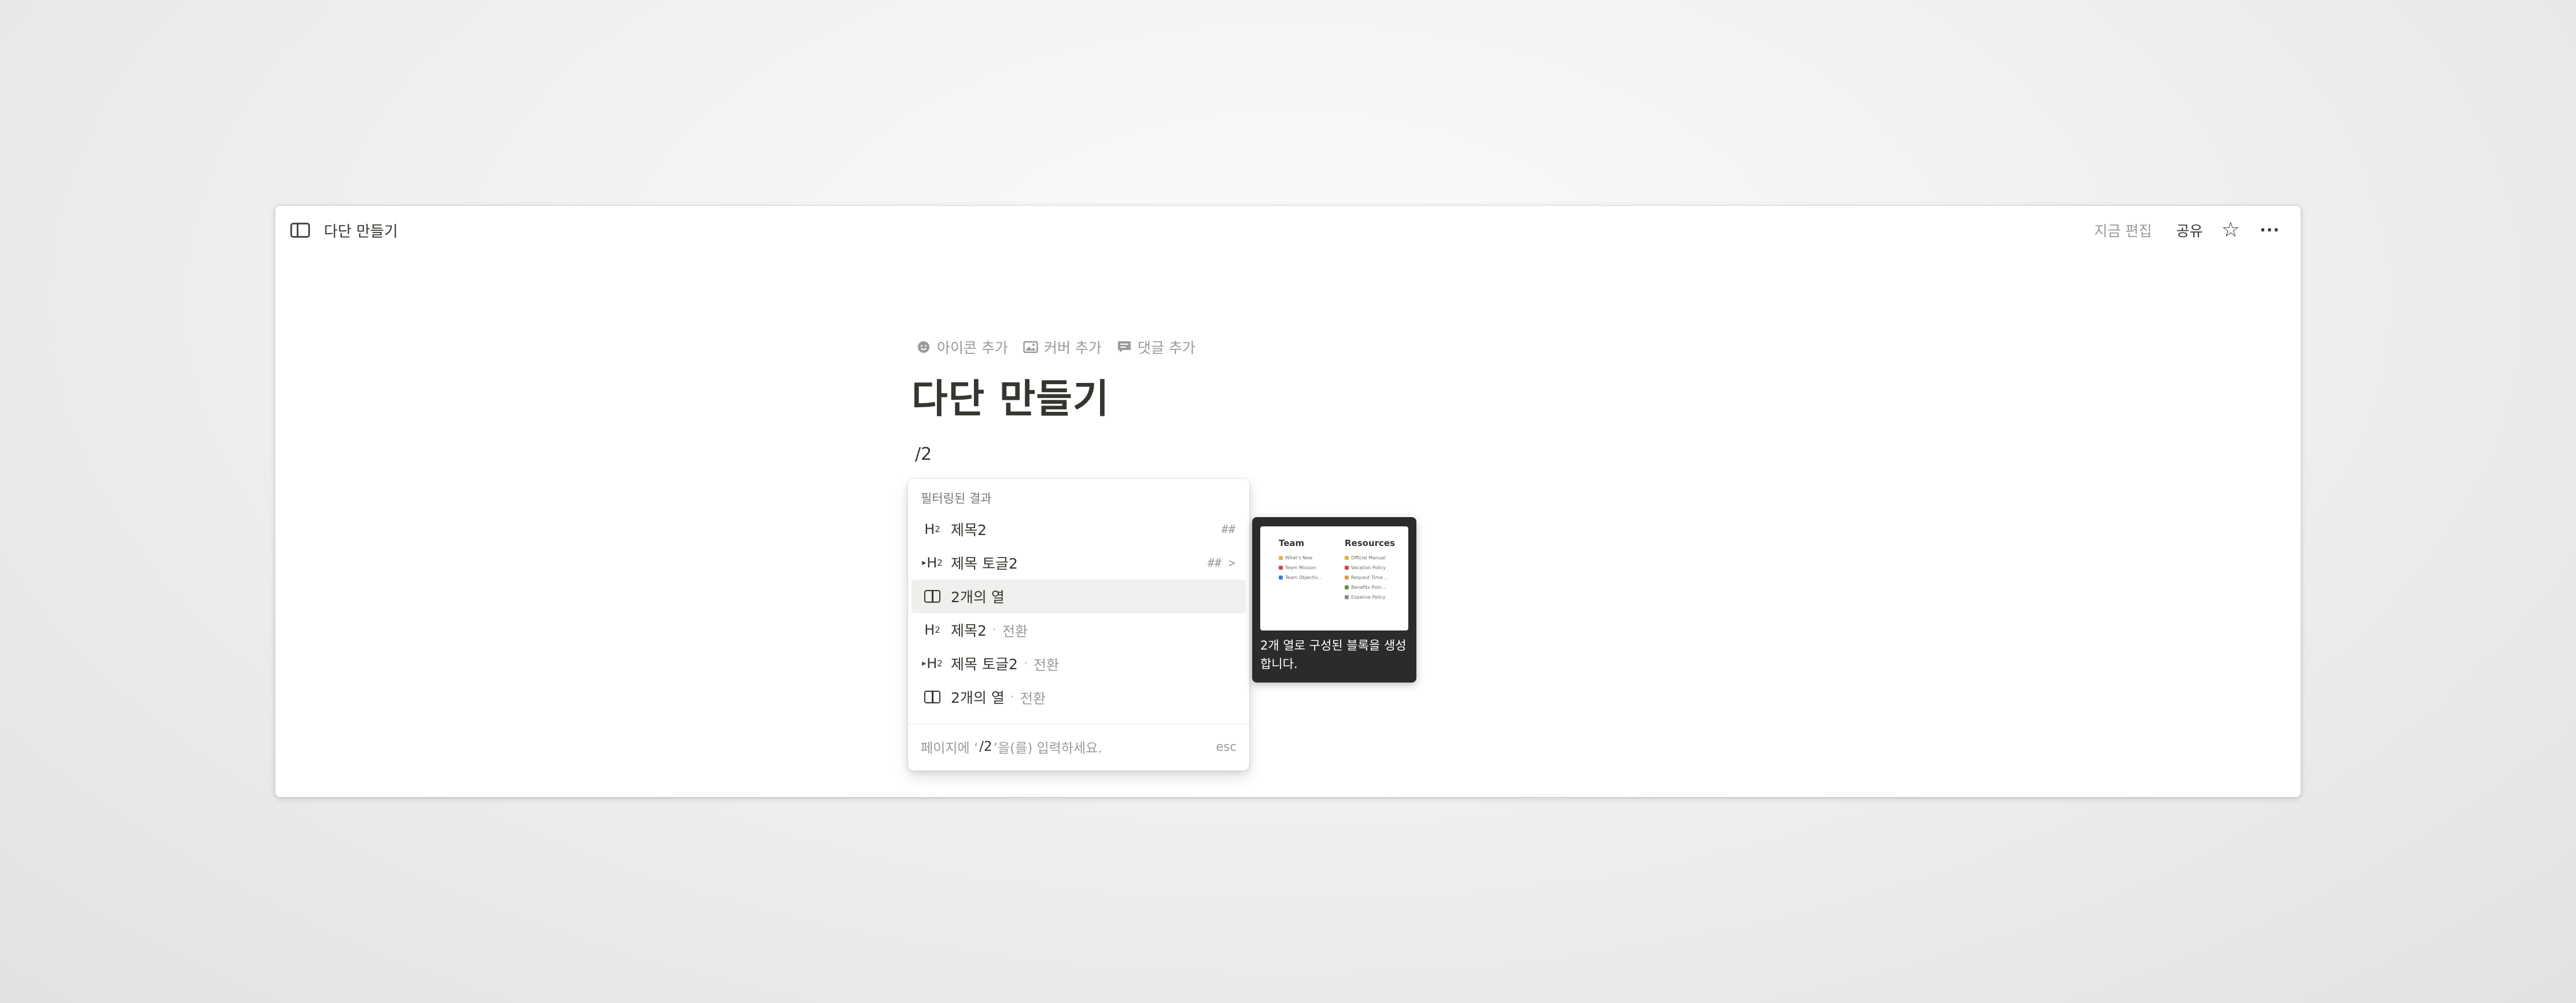  I want to click on add-comment-label: 댓글 추가, so click(1166, 348).